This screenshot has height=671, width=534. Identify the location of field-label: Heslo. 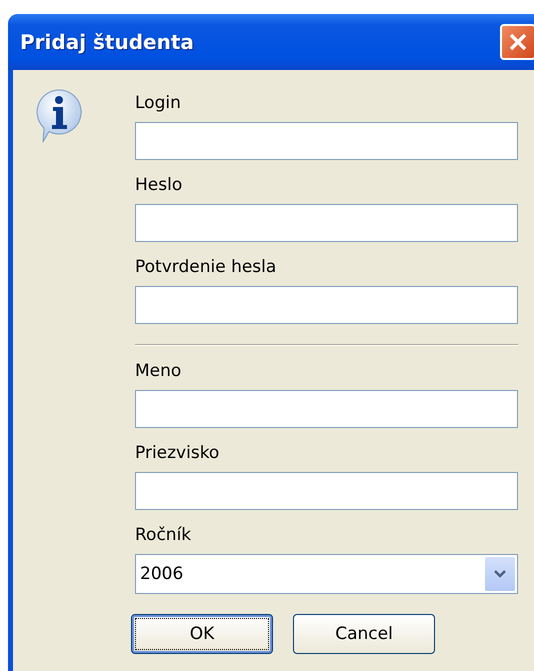
(159, 185).